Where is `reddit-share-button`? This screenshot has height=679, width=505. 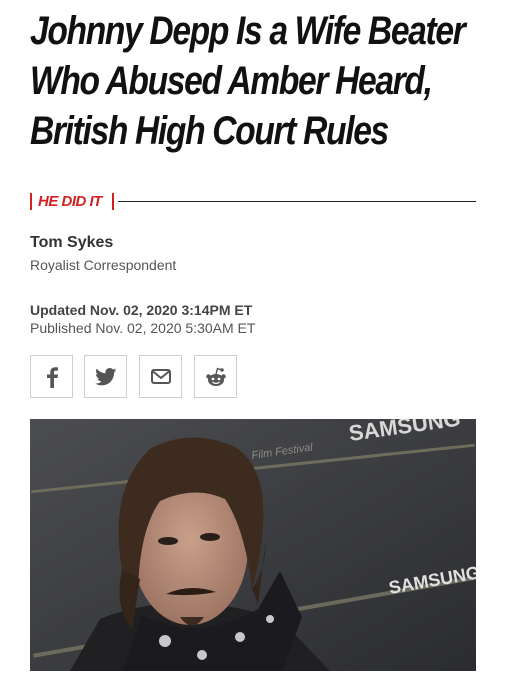
reddit-share-button is located at coordinates (215, 376).